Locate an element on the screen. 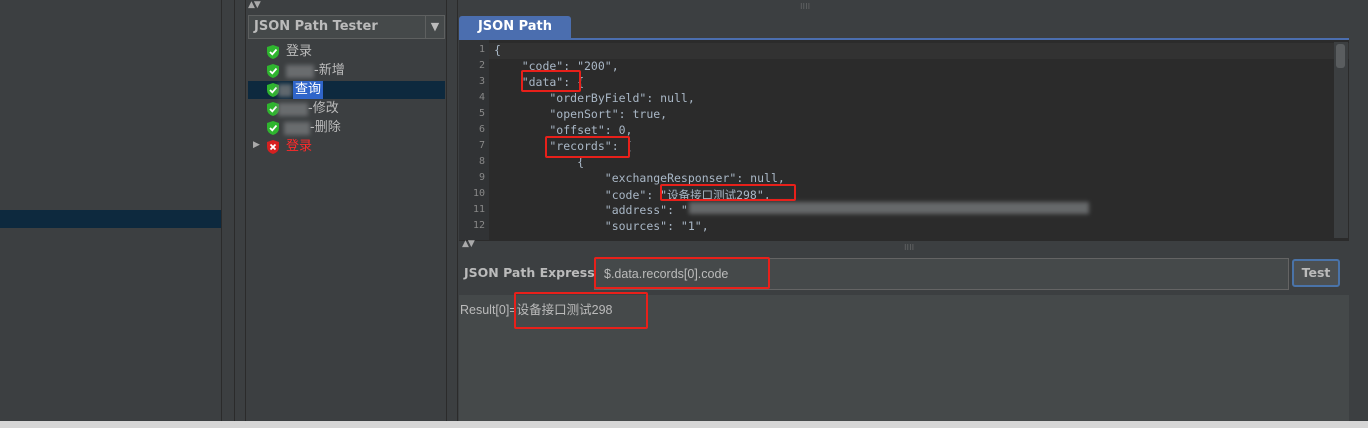  renderer-select: JSON Path Tester ▼ is located at coordinates (346, 27).